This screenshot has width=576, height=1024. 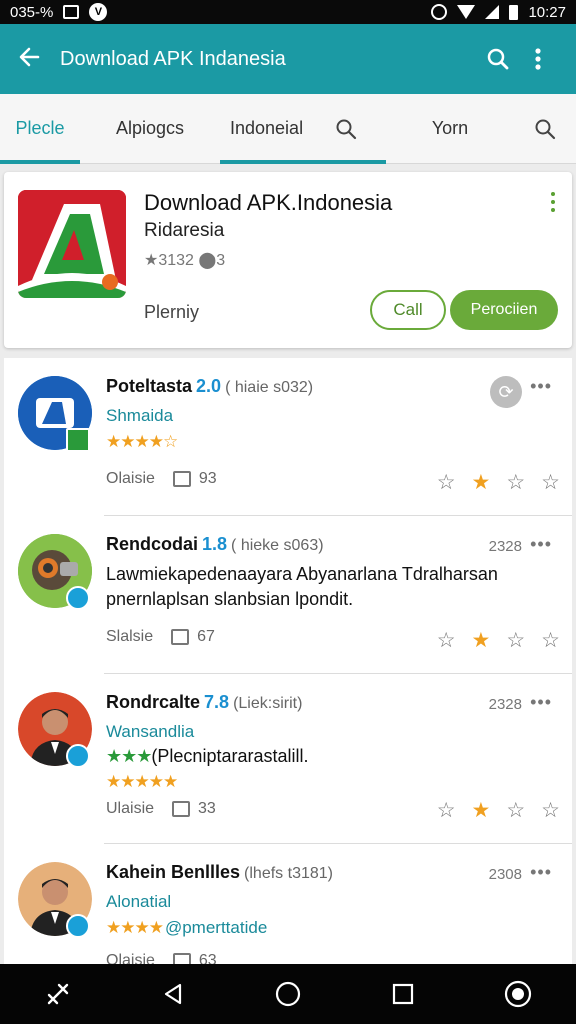 I want to click on review-title: Rendcodai 1.8( hieke s063), so click(x=215, y=544).